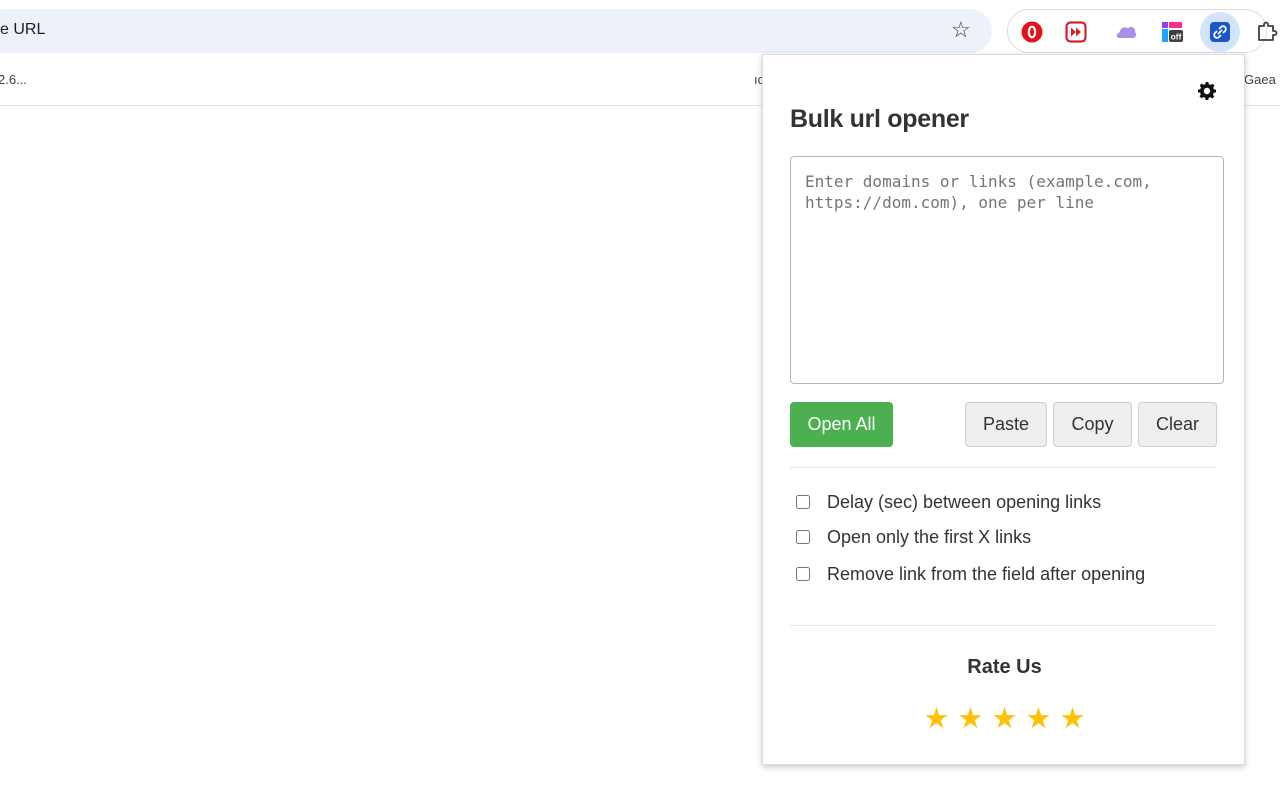 This screenshot has height=800, width=1280. I want to click on first-x-links-option: Open only the first X links, so click(913, 537).